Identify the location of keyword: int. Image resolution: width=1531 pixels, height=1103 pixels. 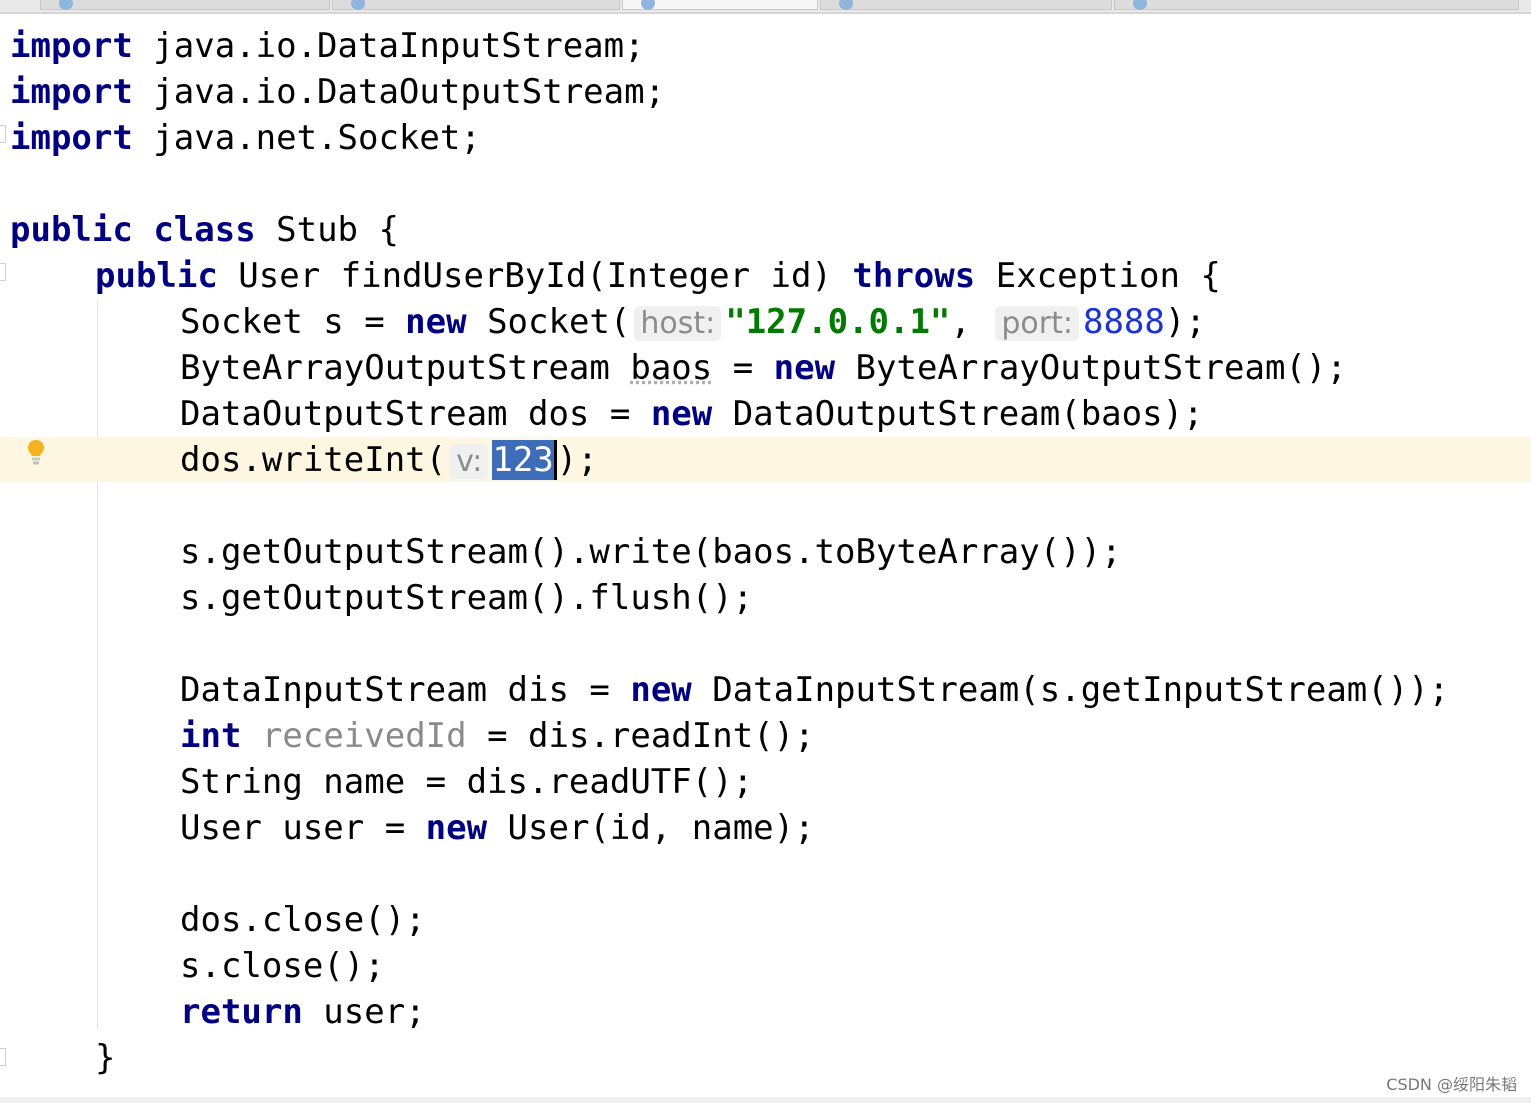
(211, 736).